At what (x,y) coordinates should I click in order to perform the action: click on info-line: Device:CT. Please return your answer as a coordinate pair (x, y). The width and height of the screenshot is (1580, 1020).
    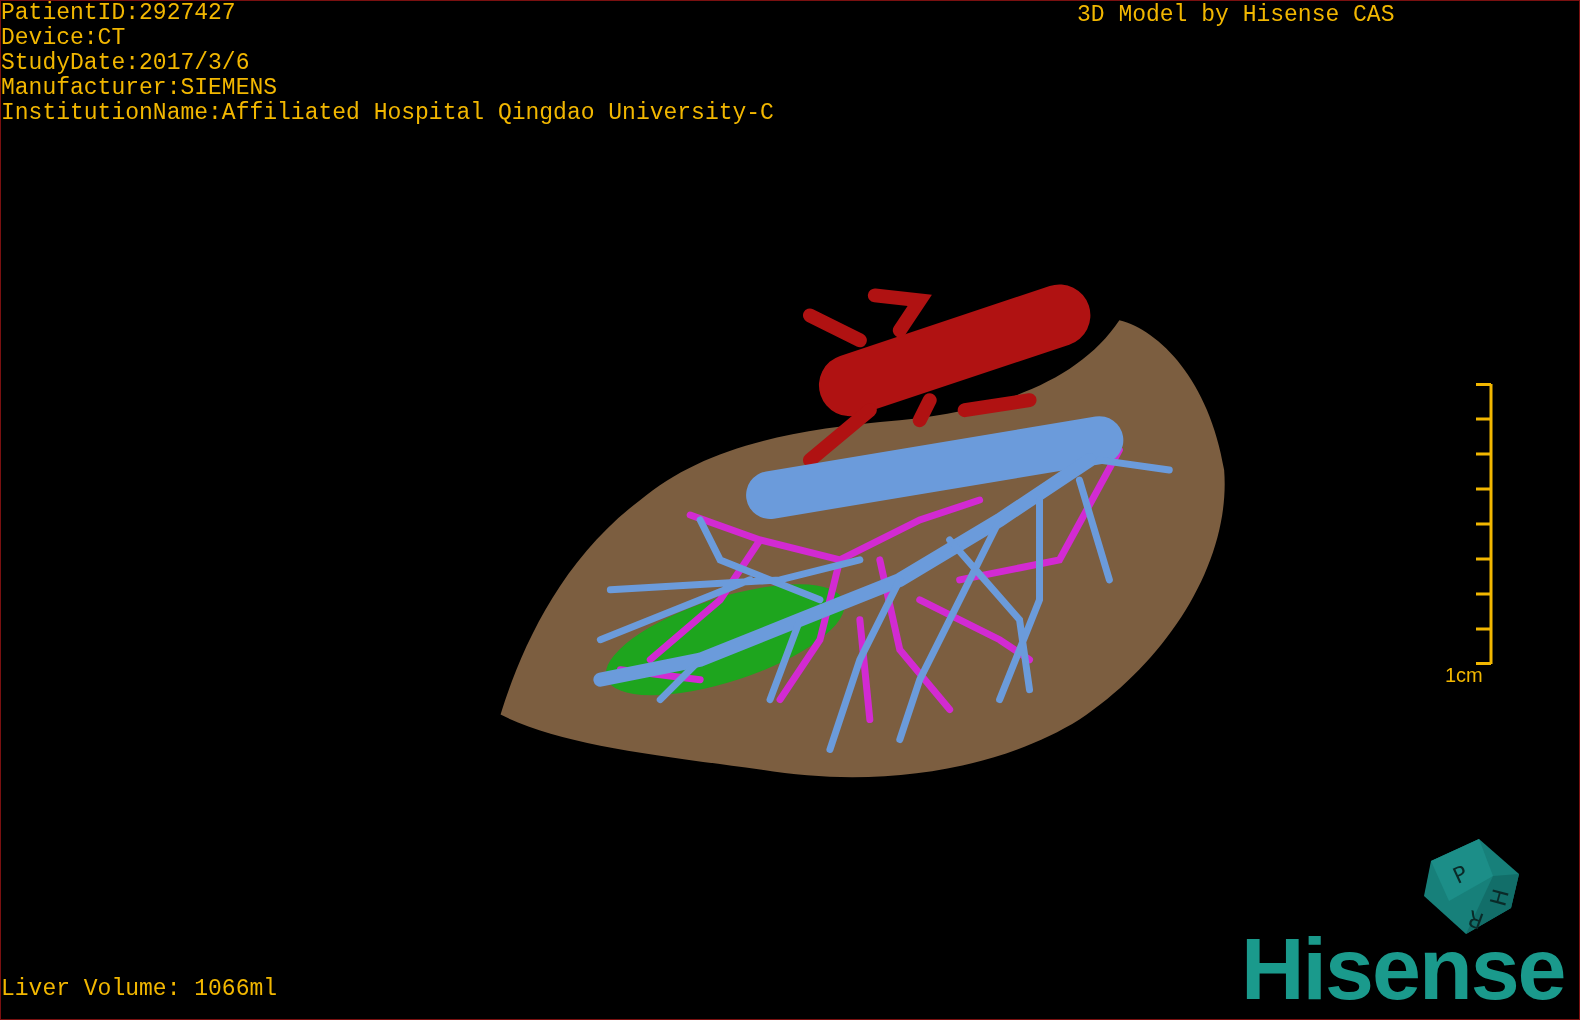
    Looking at the image, I should click on (64, 38).